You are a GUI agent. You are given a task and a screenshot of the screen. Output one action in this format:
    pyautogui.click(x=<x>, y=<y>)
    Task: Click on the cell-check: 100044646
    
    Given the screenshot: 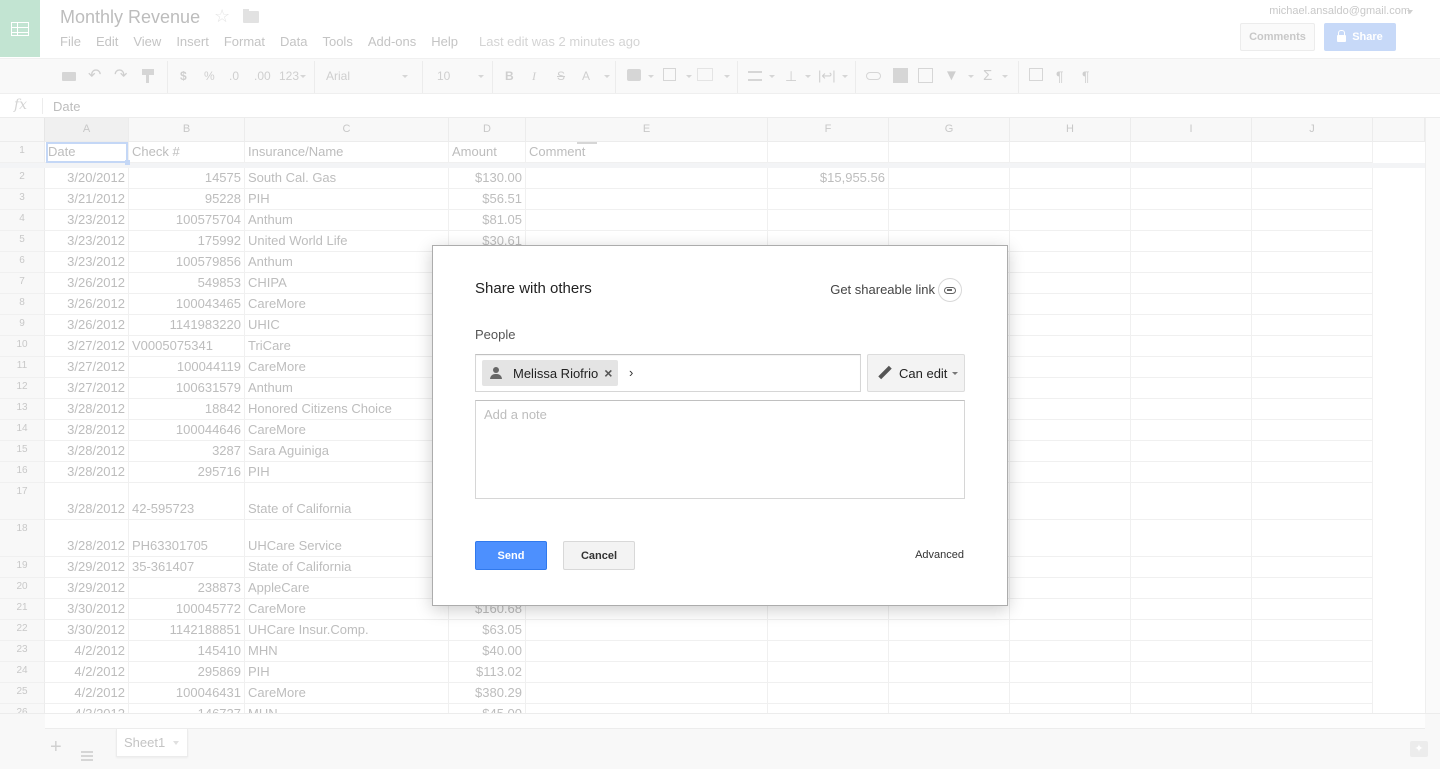 What is the action you would take?
    pyautogui.click(x=187, y=430)
    